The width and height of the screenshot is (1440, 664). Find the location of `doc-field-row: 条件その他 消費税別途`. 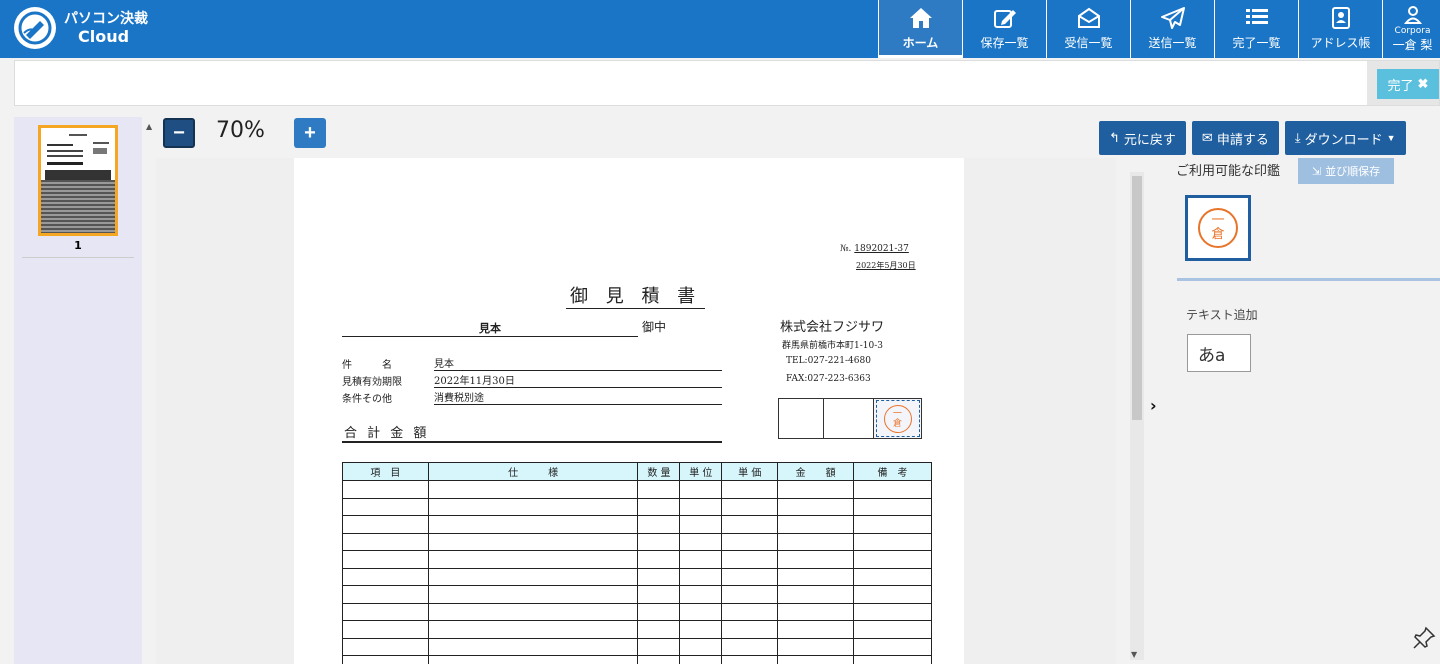

doc-field-row: 条件その他 消費税別途 is located at coordinates (532, 396).